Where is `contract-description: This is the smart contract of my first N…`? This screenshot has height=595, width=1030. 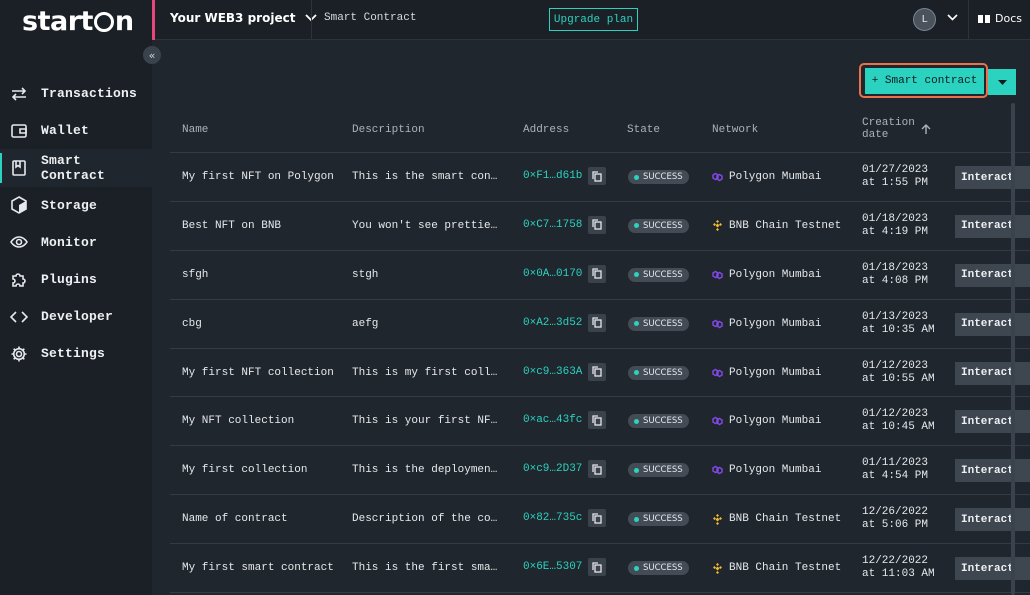
contract-description: This is the smart contract of my first N… is located at coordinates (425, 177).